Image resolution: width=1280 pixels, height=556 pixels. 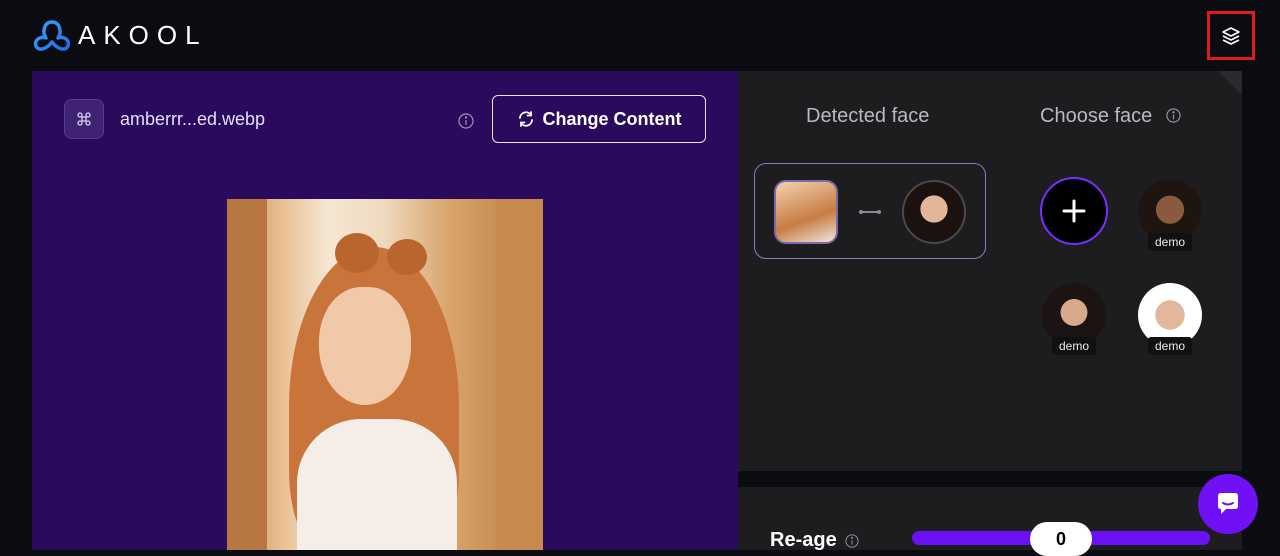 I want to click on portrait-bun-left, so click(x=357, y=253).